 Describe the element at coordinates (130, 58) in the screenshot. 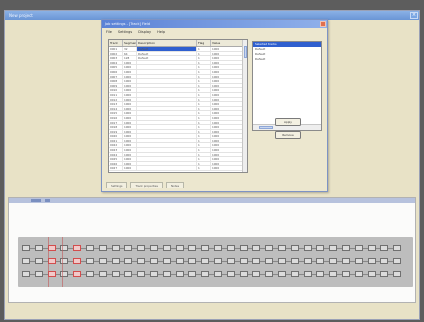

I see `table-cell: 128` at that location.